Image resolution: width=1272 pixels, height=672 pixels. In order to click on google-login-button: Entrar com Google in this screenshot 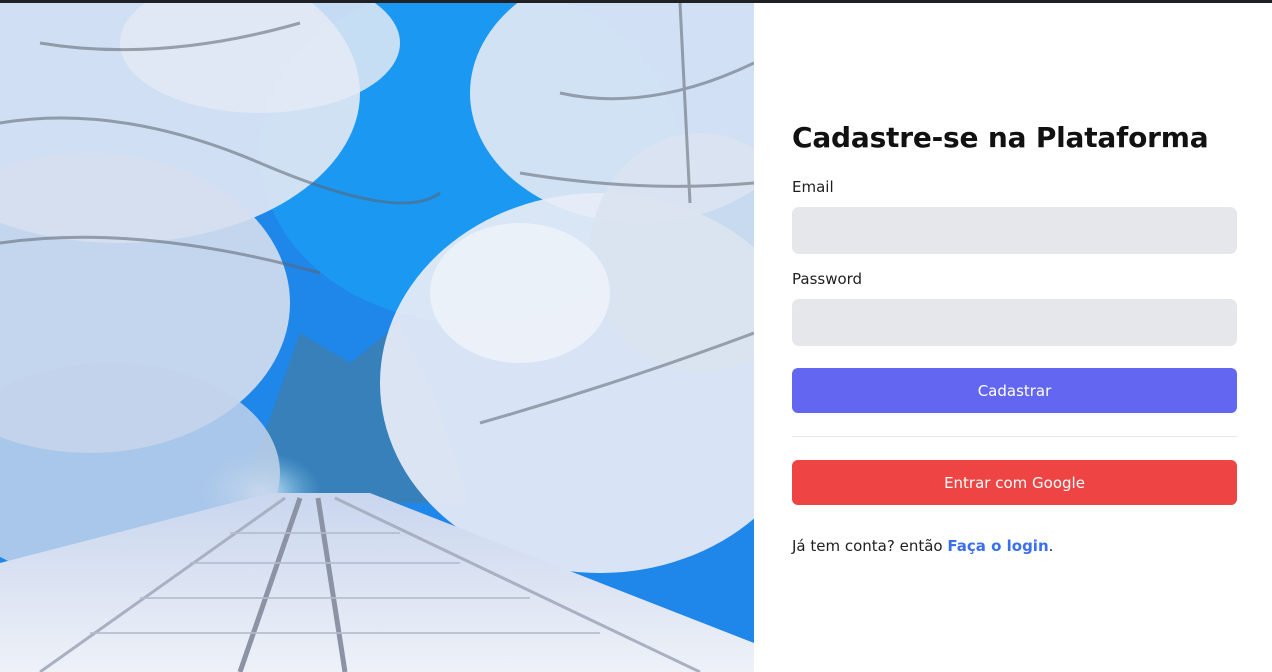, I will do `click(1014, 482)`.